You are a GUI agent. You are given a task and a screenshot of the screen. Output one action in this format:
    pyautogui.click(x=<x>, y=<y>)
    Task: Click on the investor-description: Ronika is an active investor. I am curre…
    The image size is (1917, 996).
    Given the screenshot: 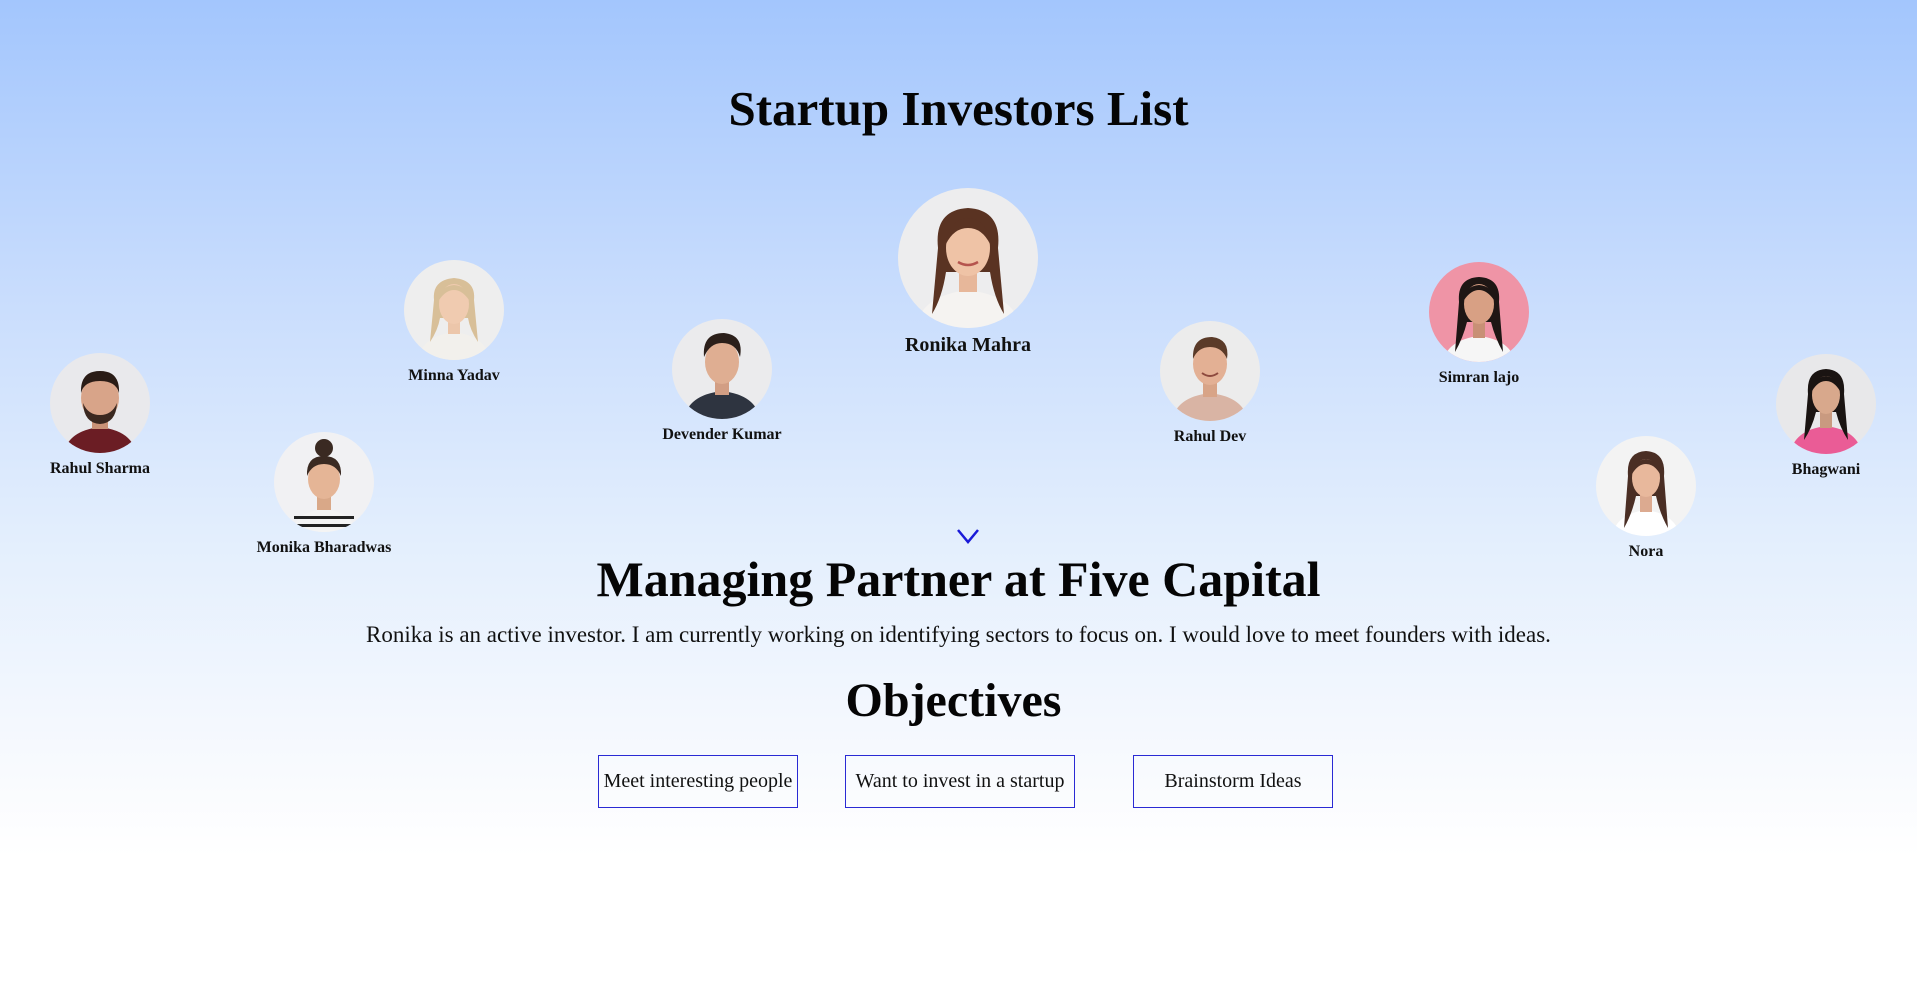 What is the action you would take?
    pyautogui.click(x=958, y=634)
    